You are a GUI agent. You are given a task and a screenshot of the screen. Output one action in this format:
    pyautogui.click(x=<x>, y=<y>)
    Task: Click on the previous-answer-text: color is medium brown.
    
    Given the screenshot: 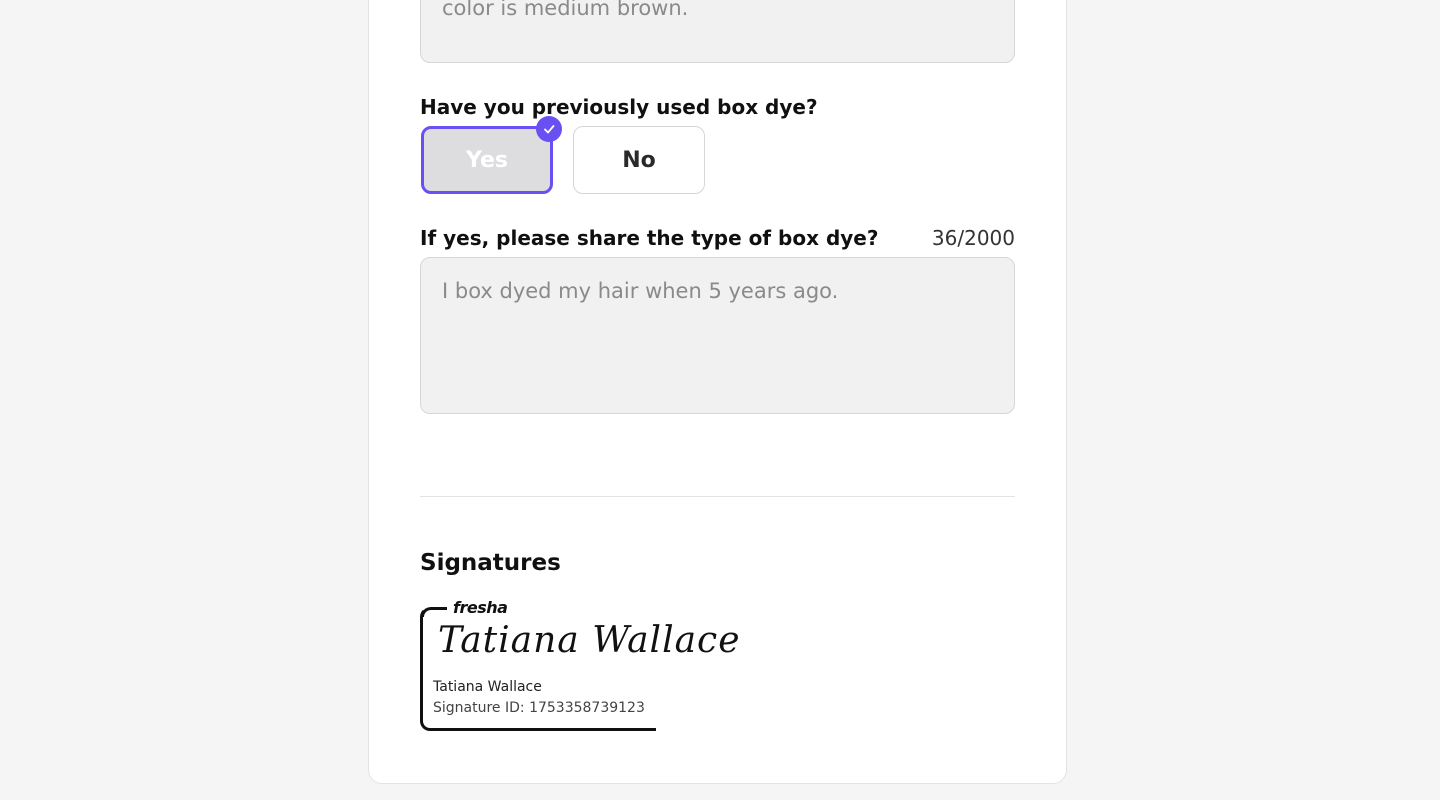 What is the action you would take?
    pyautogui.click(x=565, y=10)
    